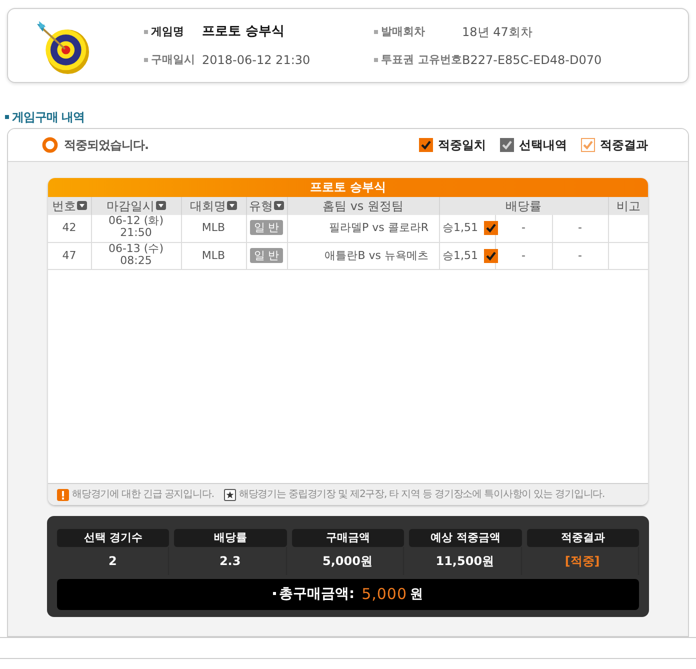  Describe the element at coordinates (417, 595) in the screenshot. I see `total-unit: 원` at that location.